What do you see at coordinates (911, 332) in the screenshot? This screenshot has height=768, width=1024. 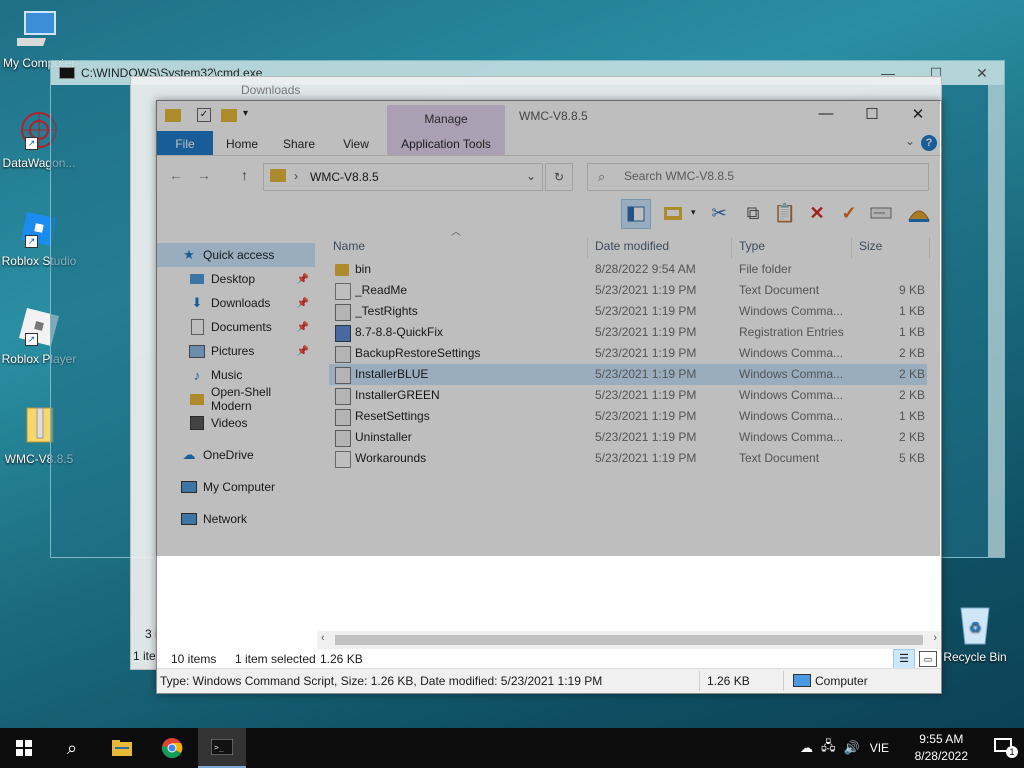 I see `file-size: 1 KB` at bounding box center [911, 332].